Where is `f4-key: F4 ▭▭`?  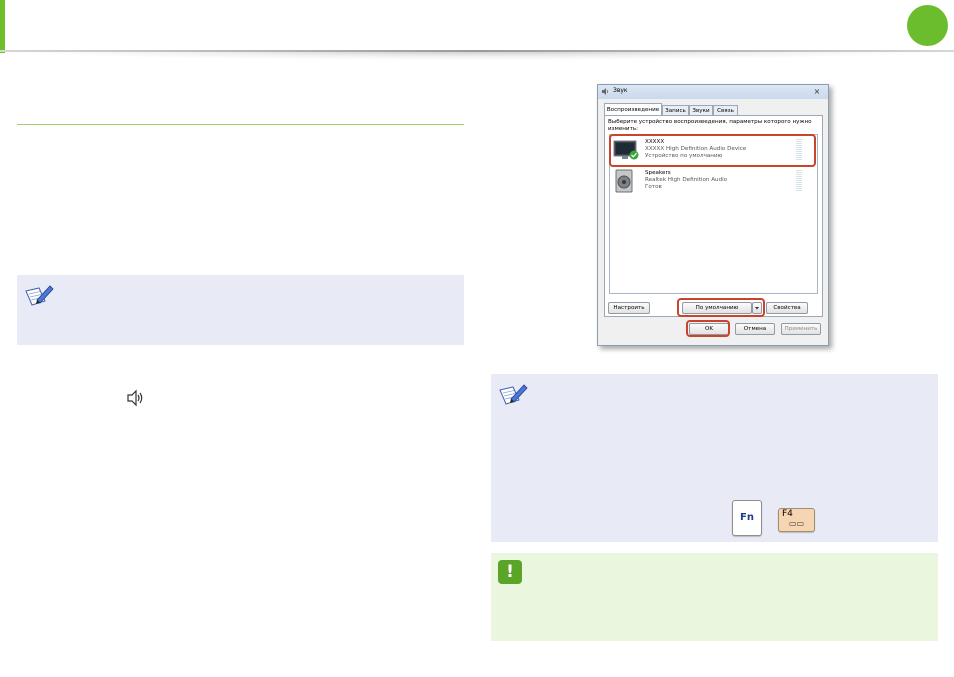
f4-key: F4 ▭▭ is located at coordinates (796, 520).